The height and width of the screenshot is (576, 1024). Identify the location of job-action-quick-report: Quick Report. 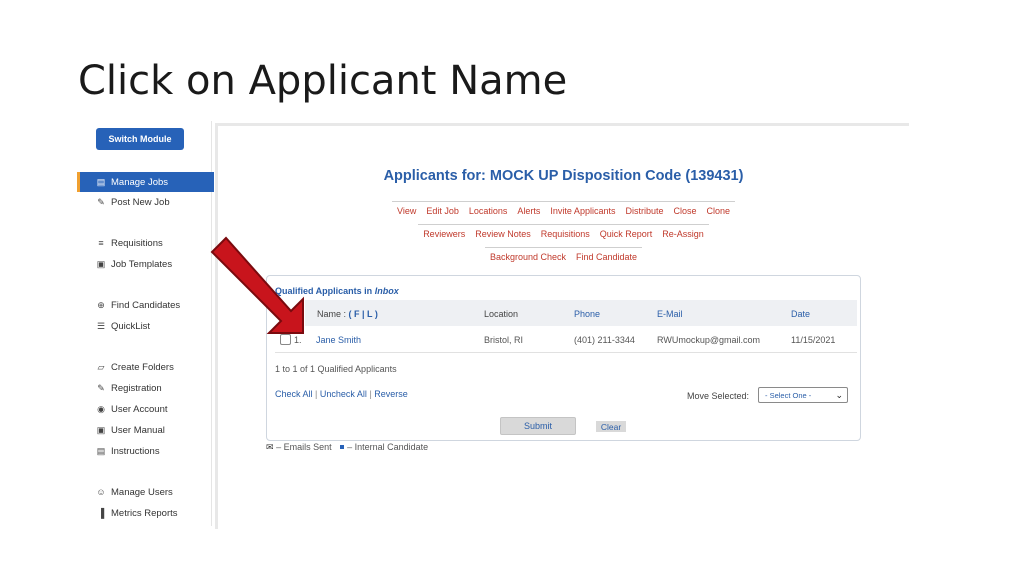
(626, 232).